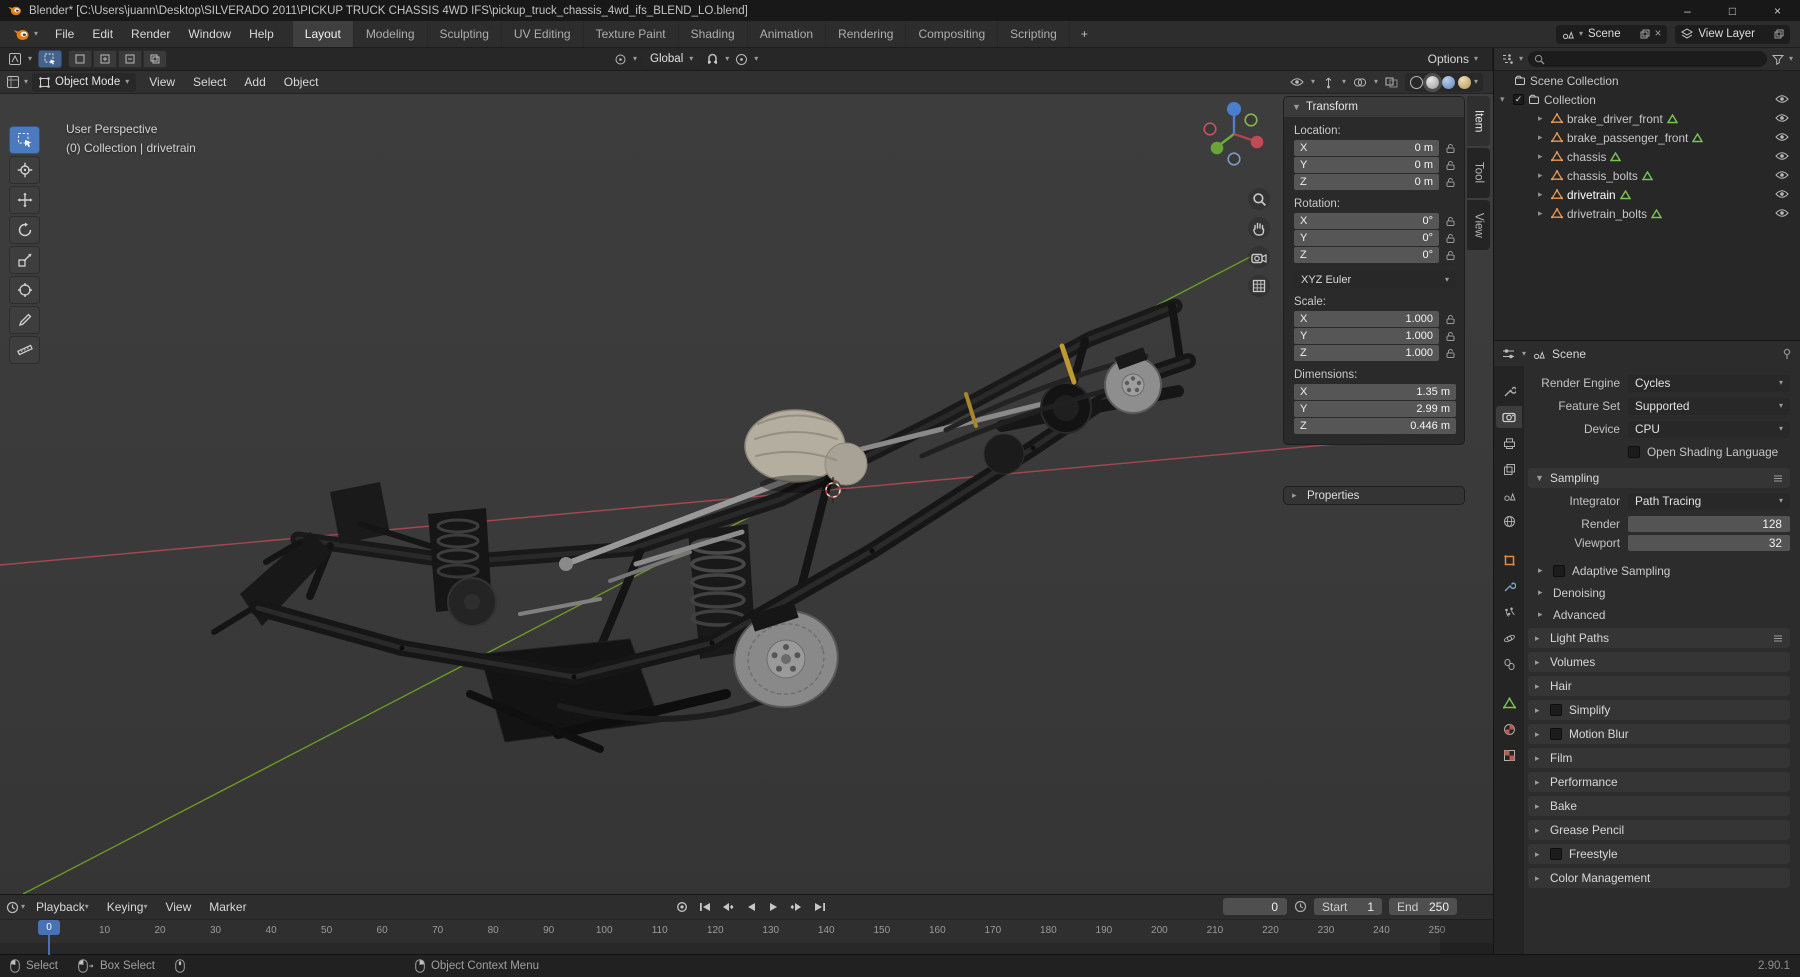 This screenshot has width=1800, height=977. What do you see at coordinates (713, 34) in the screenshot?
I see `workspace-tab-shading: Shading` at bounding box center [713, 34].